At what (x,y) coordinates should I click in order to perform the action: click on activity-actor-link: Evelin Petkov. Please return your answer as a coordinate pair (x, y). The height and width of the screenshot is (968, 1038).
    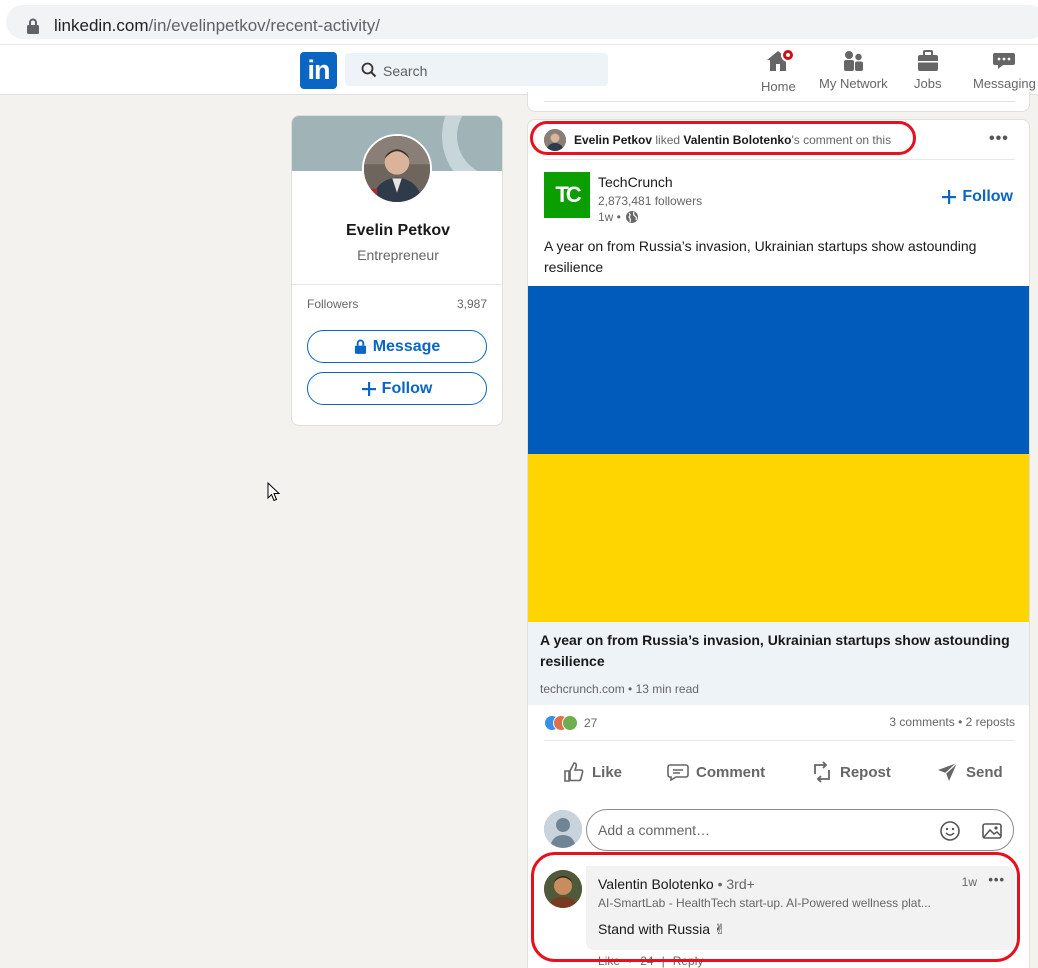
    Looking at the image, I should click on (613, 140).